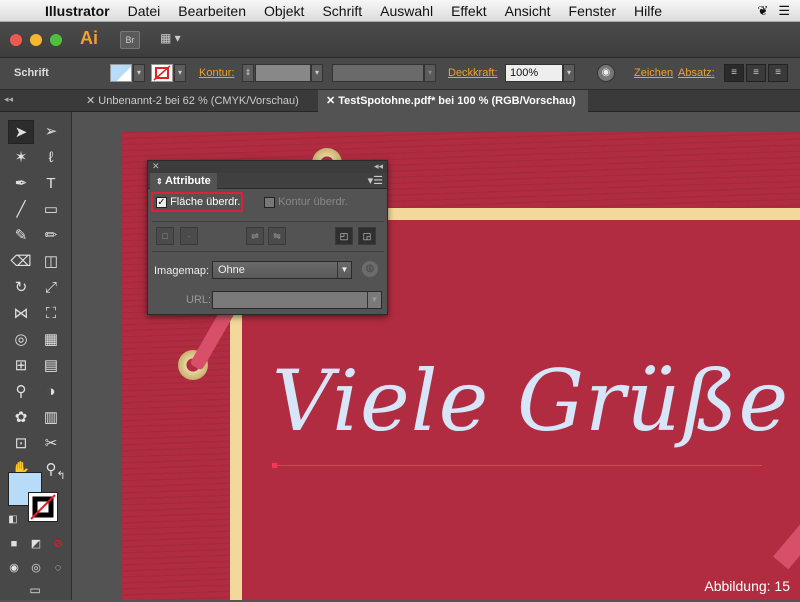 Image resolution: width=800 pixels, height=602 pixels. What do you see at coordinates (56, 40) in the screenshot?
I see `zoom-window-button` at bounding box center [56, 40].